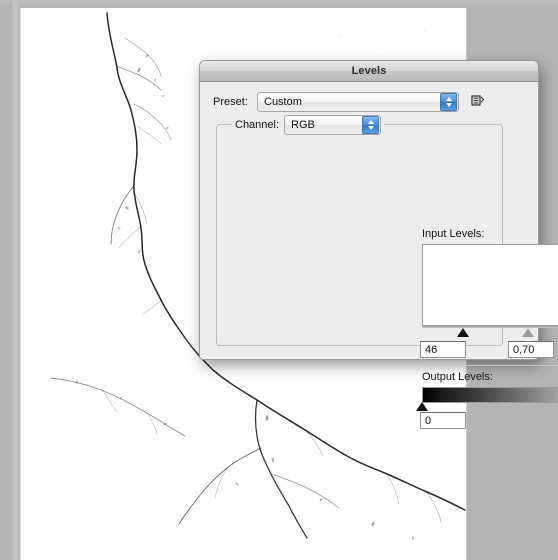 This screenshot has height=560, width=558. What do you see at coordinates (463, 332) in the screenshot?
I see `input-black-point-slider` at bounding box center [463, 332].